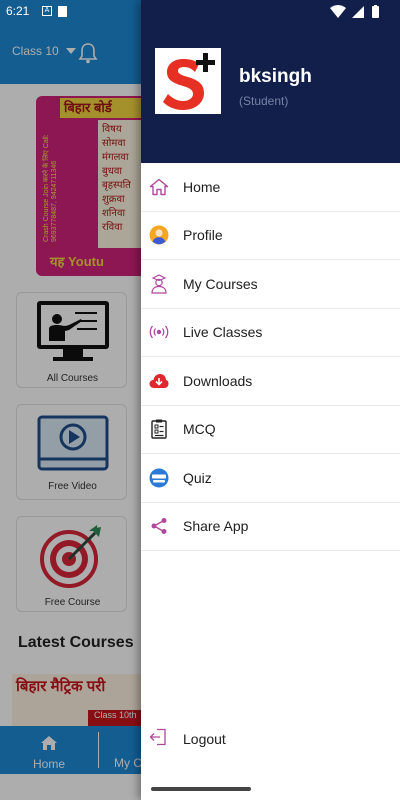  I want to click on menu-item-share-app: Share App, so click(270, 527).